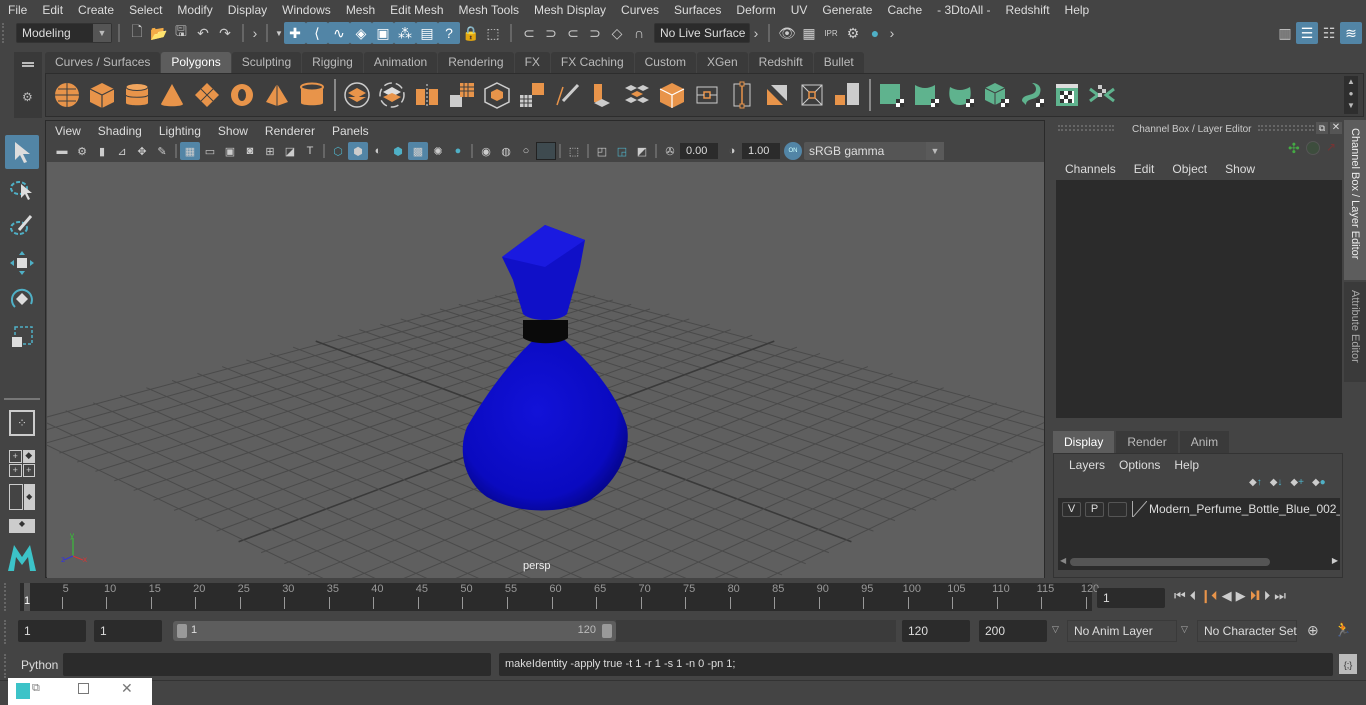 Image resolution: width=1366 pixels, height=705 pixels. I want to click on poly-cone-icon, so click(172, 95).